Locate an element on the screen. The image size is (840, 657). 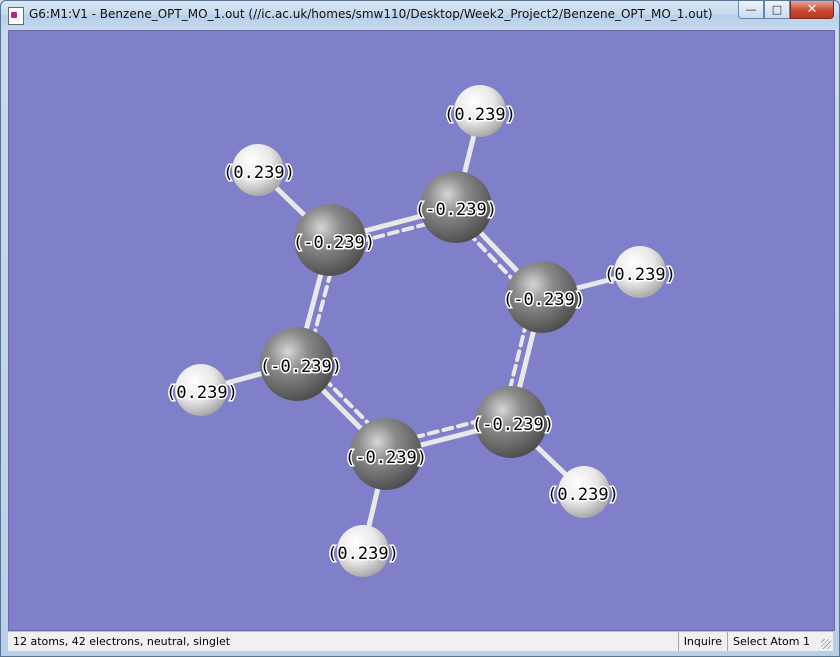
caption-buttons: — □ ✕ is located at coordinates (786, 11).